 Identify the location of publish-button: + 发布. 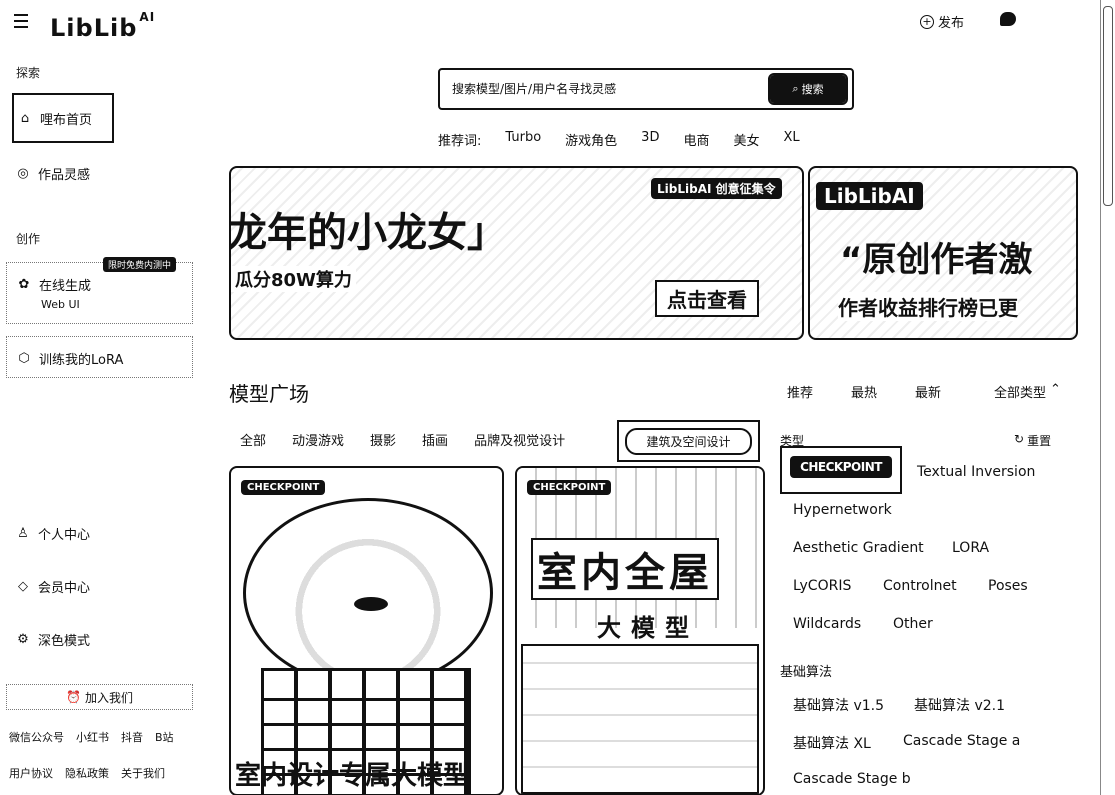
(942, 21).